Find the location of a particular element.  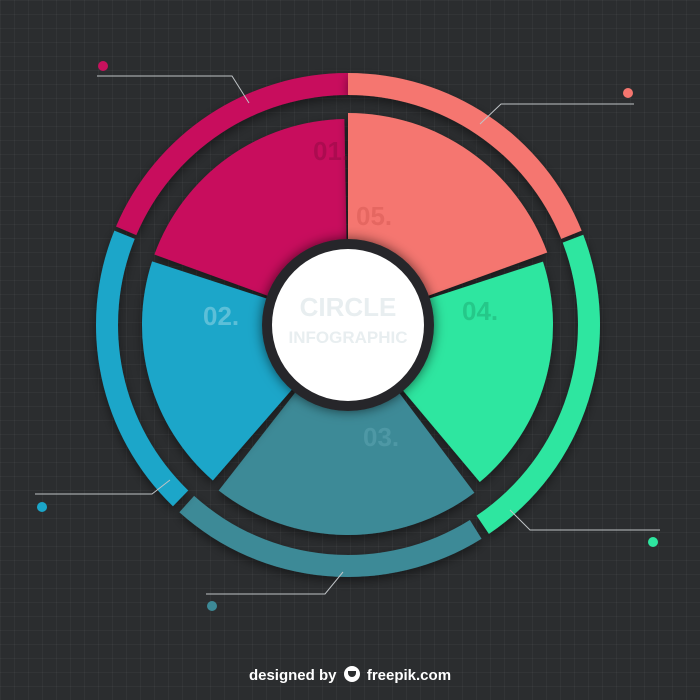

segment-label-01: 01. is located at coordinates (331, 151).